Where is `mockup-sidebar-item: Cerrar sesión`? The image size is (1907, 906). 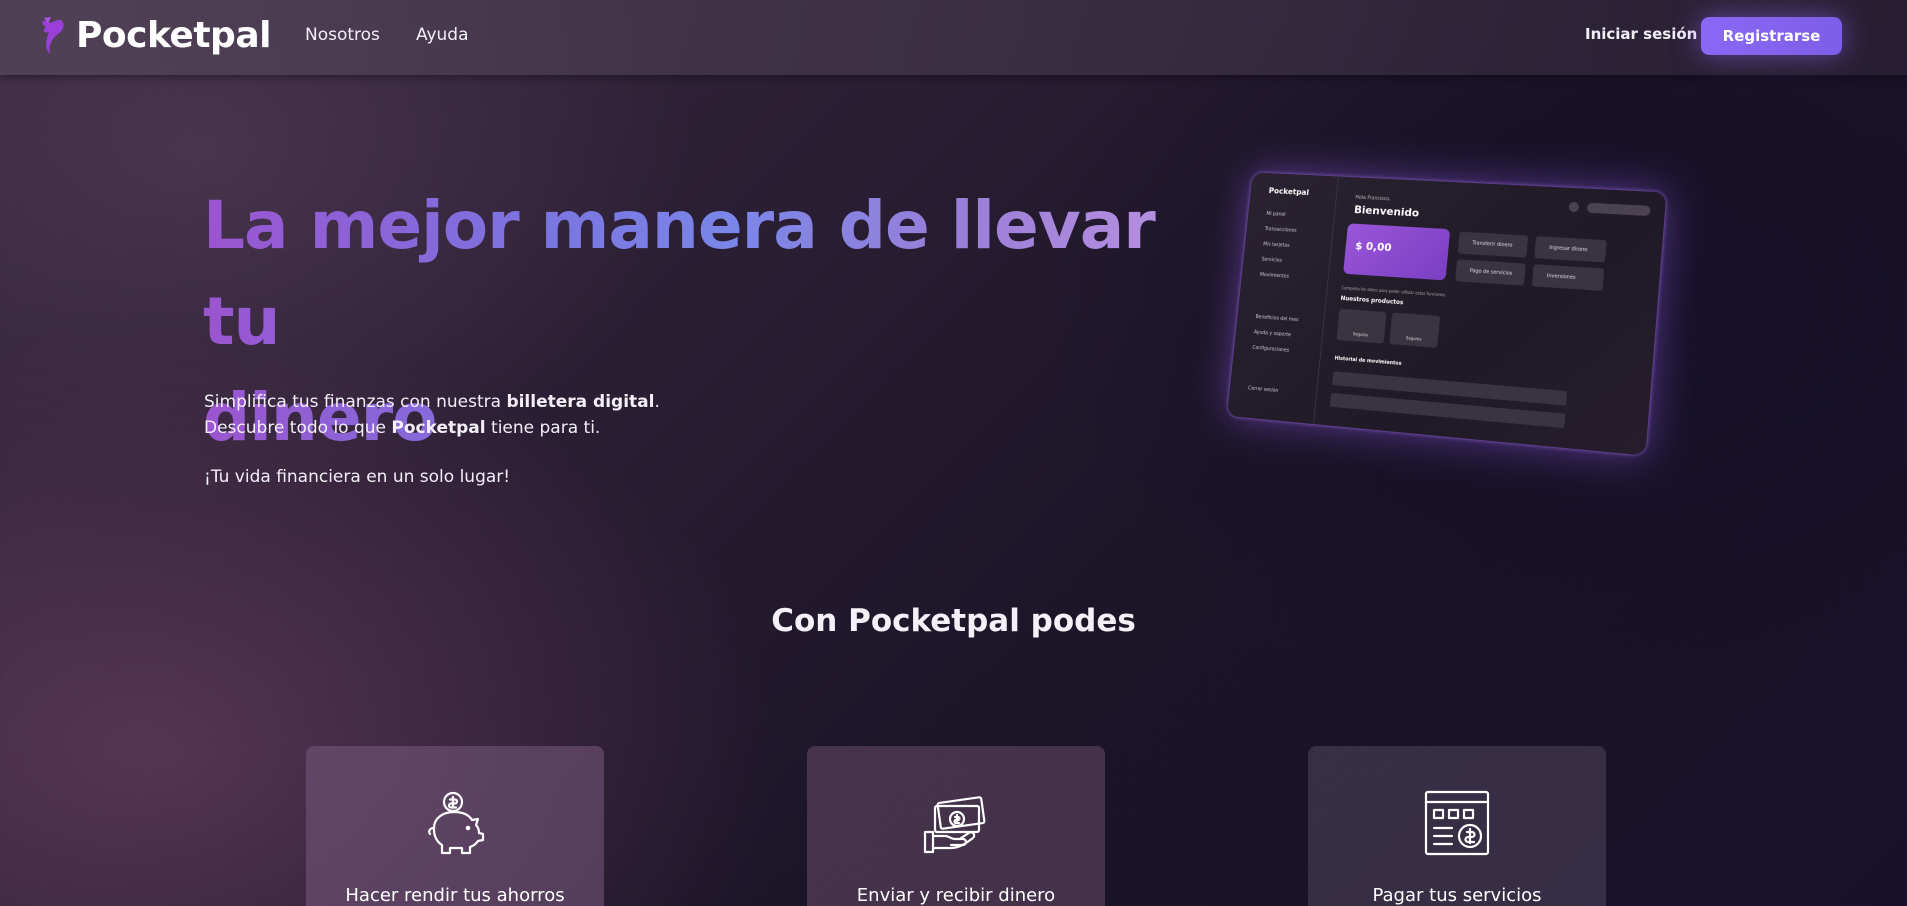 mockup-sidebar-item: Cerrar sesión is located at coordinates (1263, 390).